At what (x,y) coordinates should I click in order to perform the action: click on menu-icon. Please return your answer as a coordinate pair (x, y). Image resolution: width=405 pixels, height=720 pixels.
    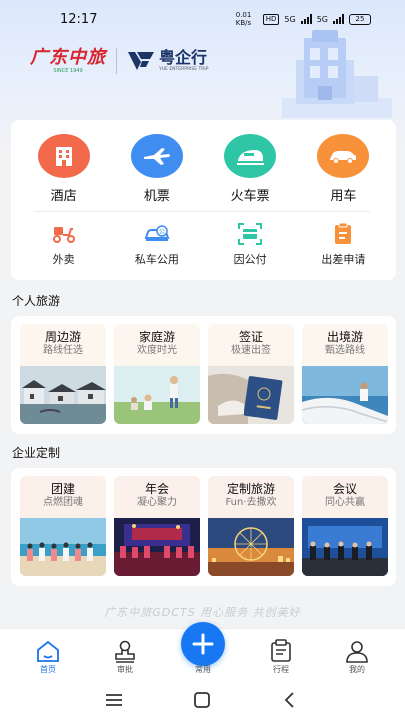
    Looking at the image, I should click on (114, 700).